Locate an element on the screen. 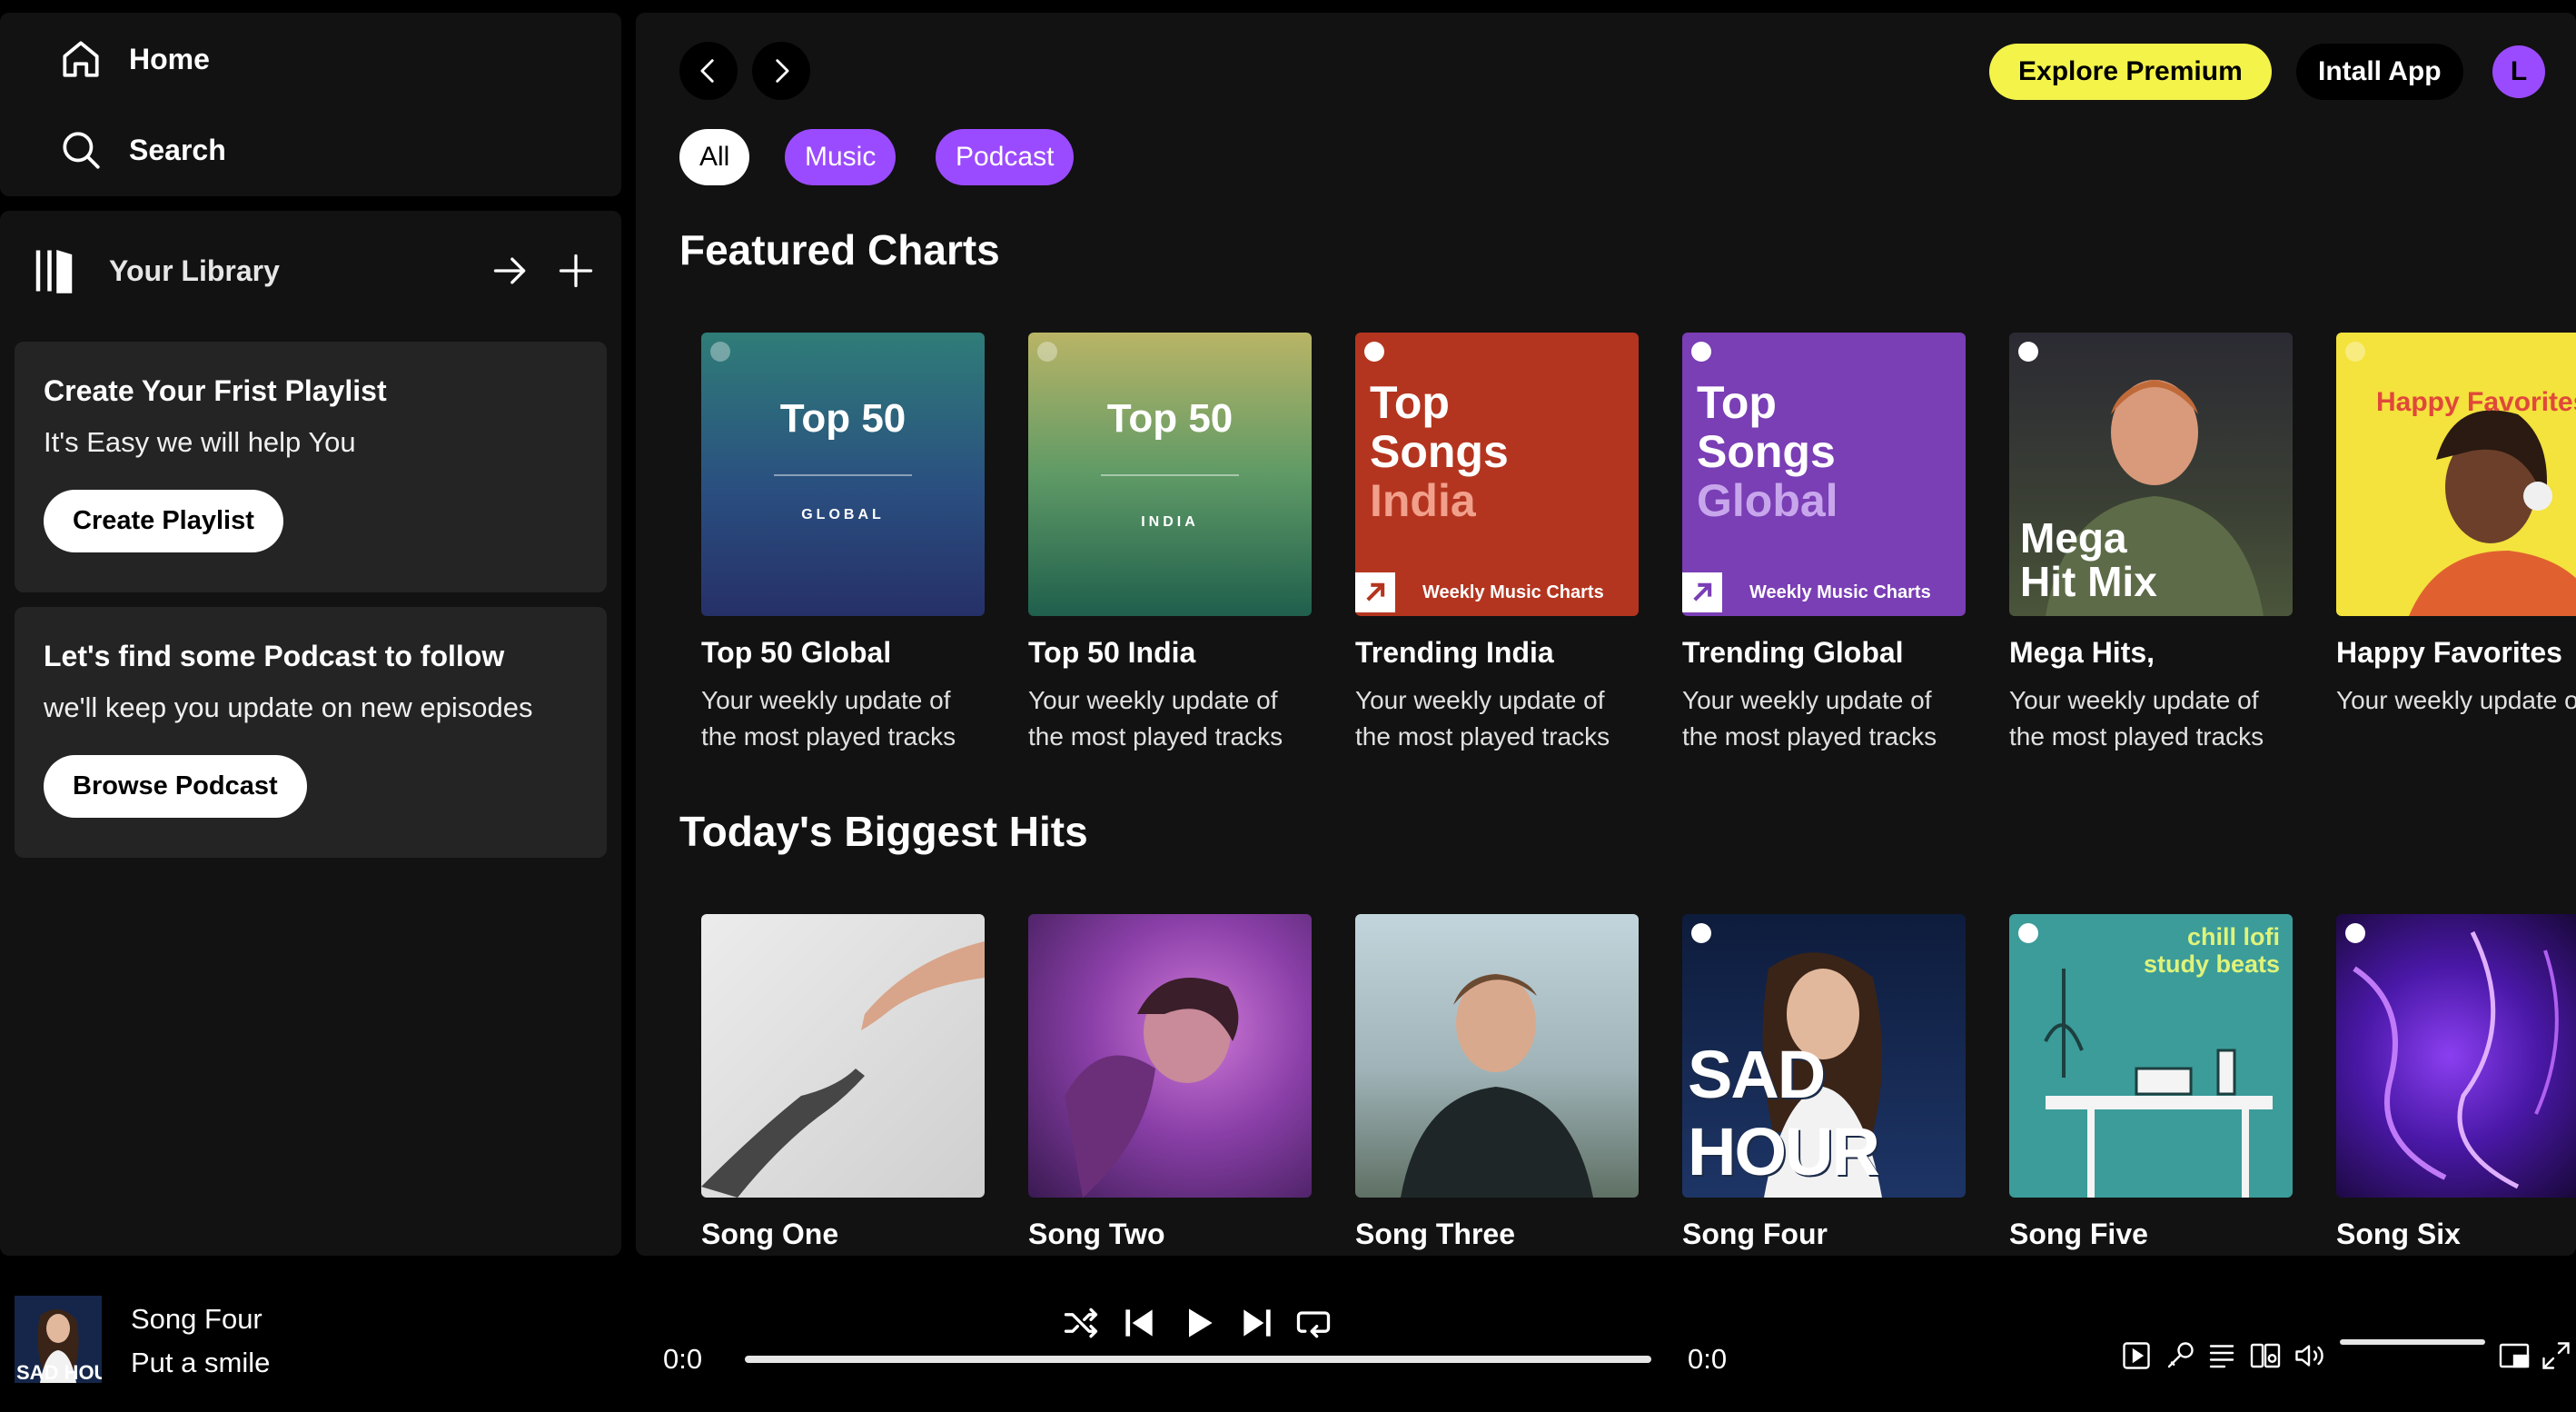 The width and height of the screenshot is (2576, 1412). browse-podcast-button: Browse Podcast is located at coordinates (175, 786).